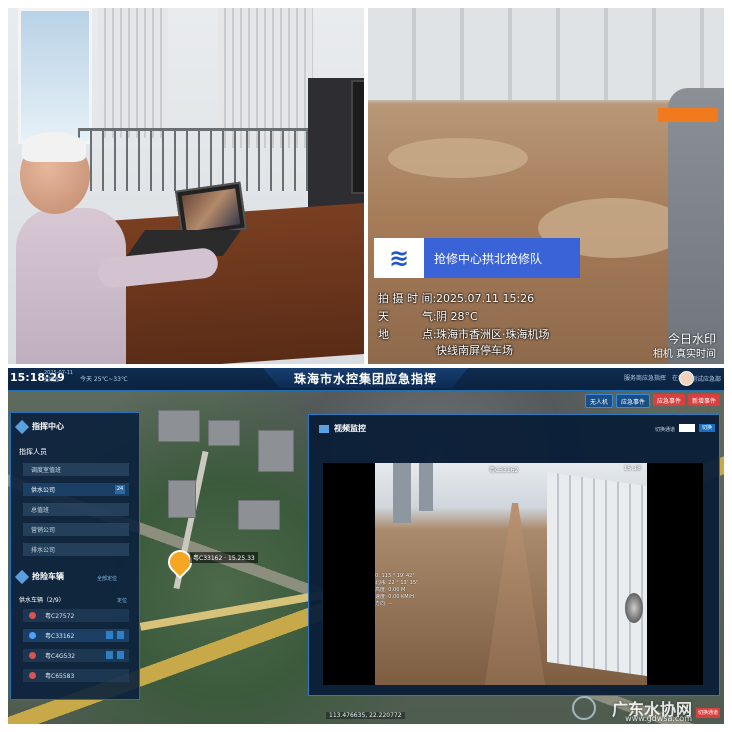 The height and width of the screenshot is (732, 732). What do you see at coordinates (60, 656) in the screenshot?
I see `vehicle-plate: 粤C4G532` at bounding box center [60, 656].